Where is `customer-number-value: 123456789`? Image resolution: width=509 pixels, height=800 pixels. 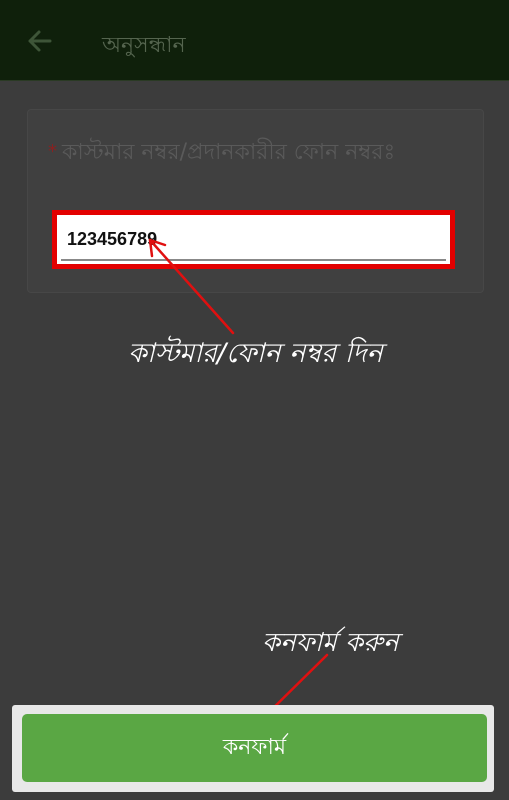
customer-number-value: 123456789 is located at coordinates (112, 239).